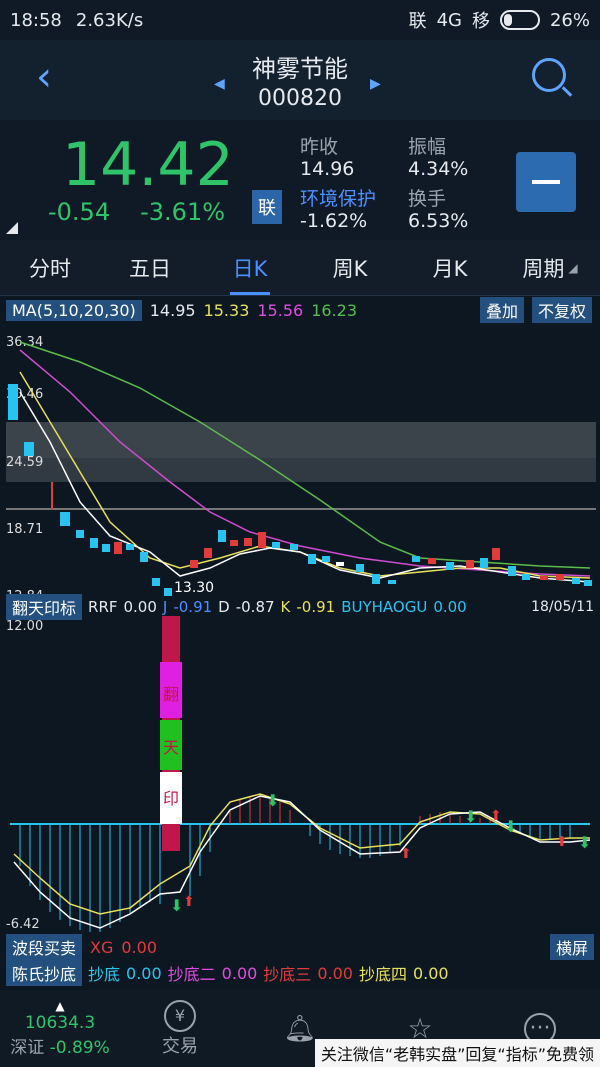 The height and width of the screenshot is (1067, 600). I want to click on sell-arrow-3: ⬇, so click(470, 816).